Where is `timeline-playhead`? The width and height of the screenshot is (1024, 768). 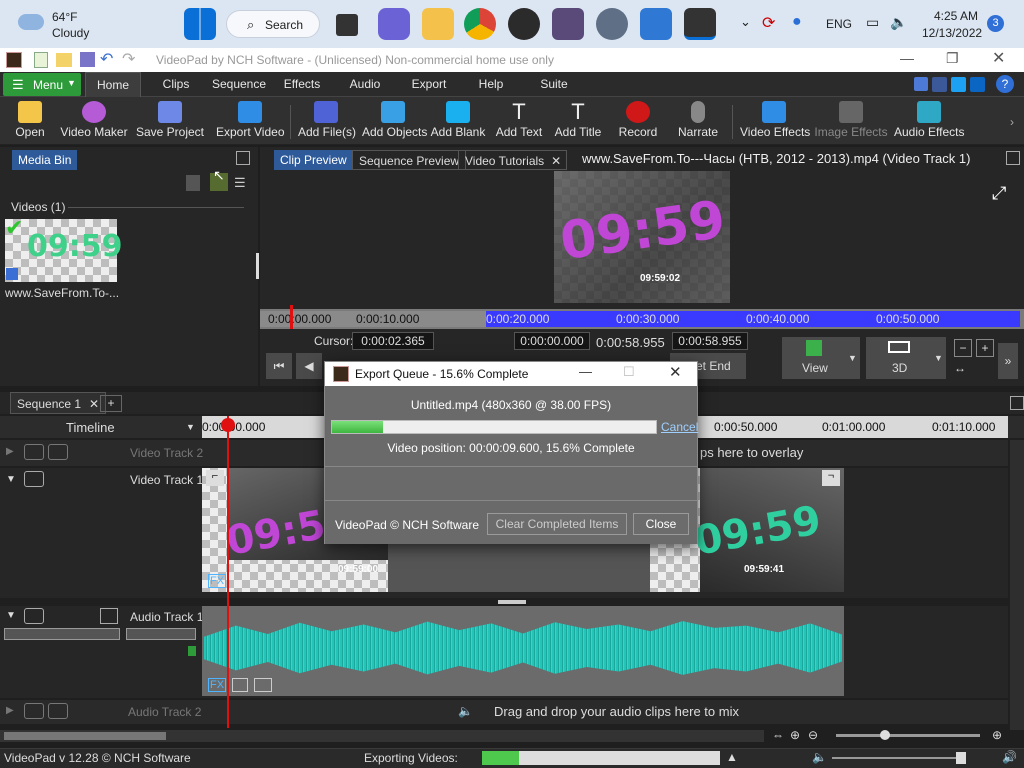 timeline-playhead is located at coordinates (228, 572).